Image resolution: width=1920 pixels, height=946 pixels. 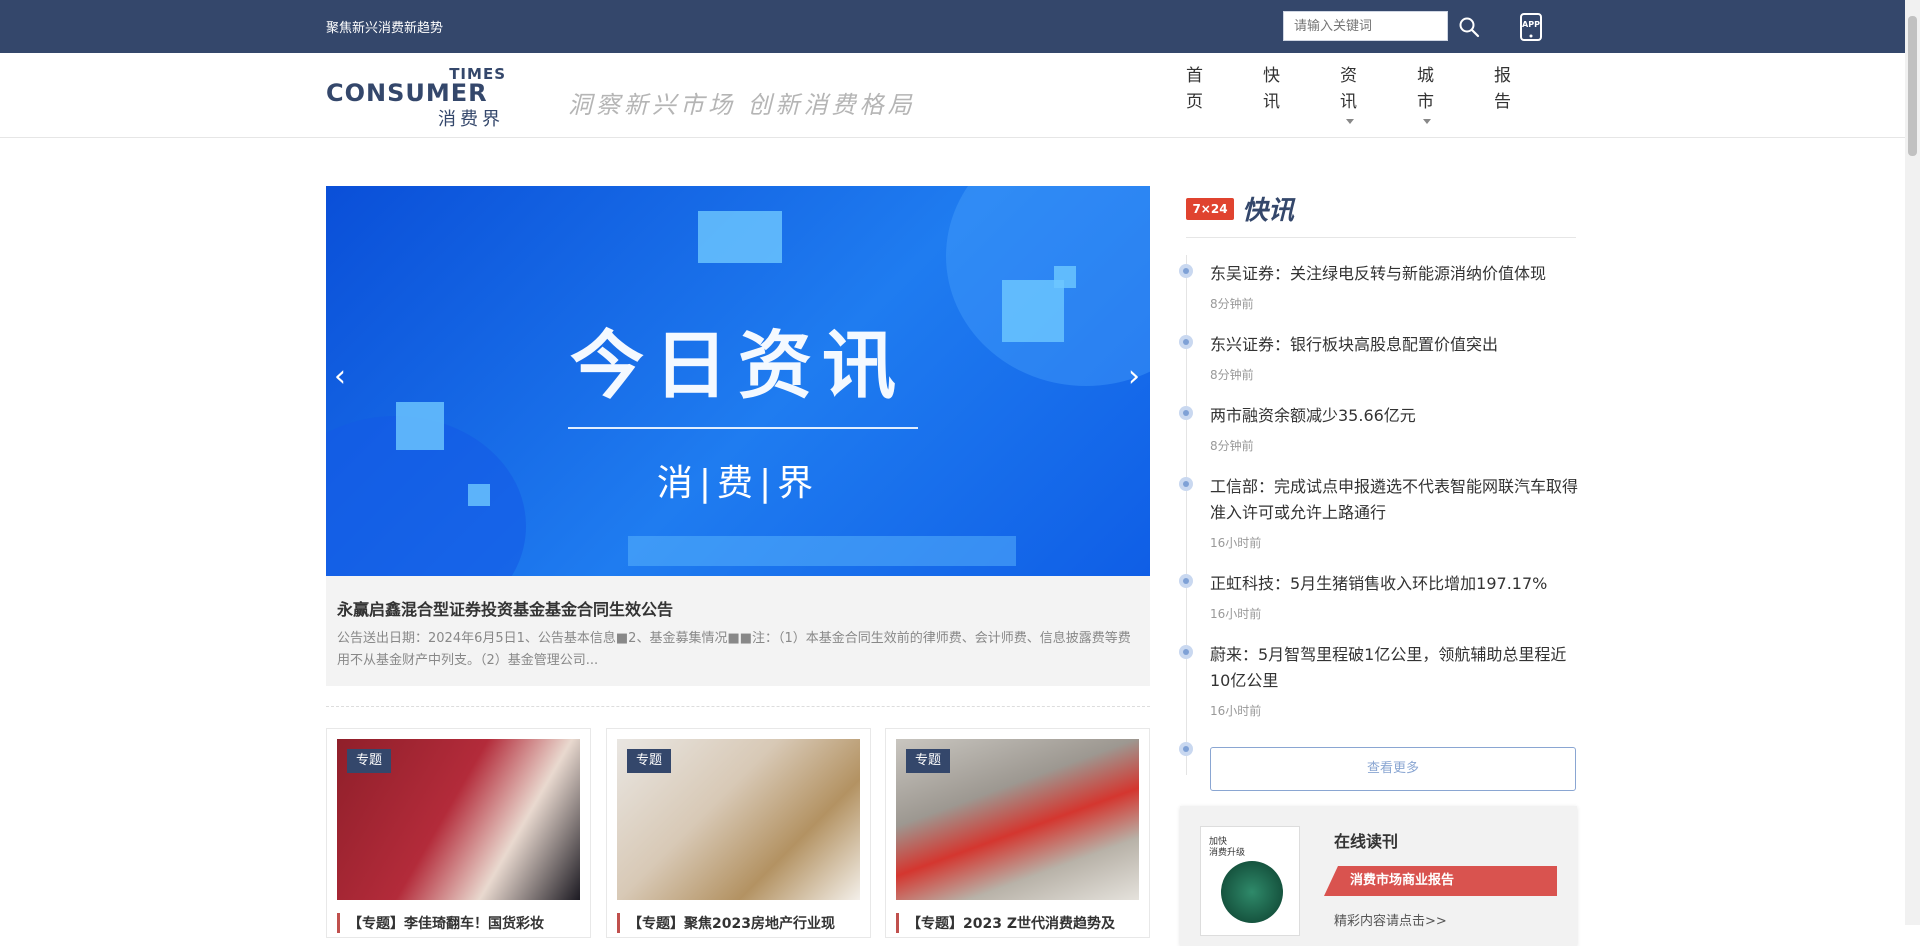 I want to click on globe-icon, so click(x=1252, y=892).